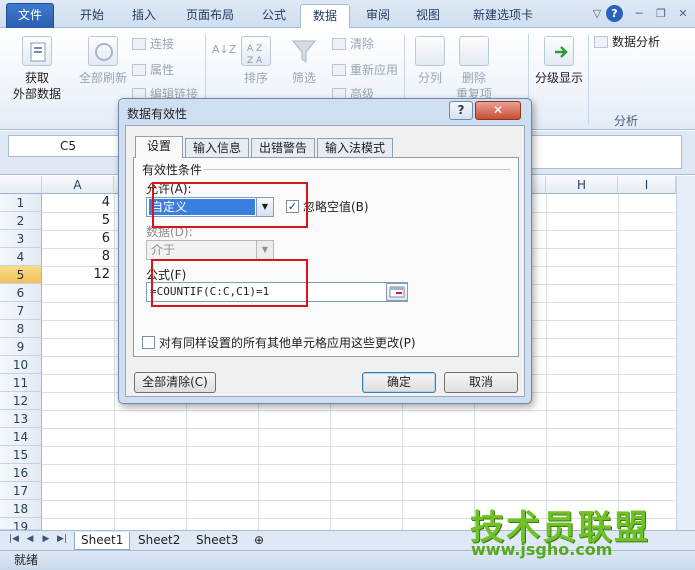 This screenshot has width=695, height=570. I want to click on cell-a5: 12, so click(78, 275).